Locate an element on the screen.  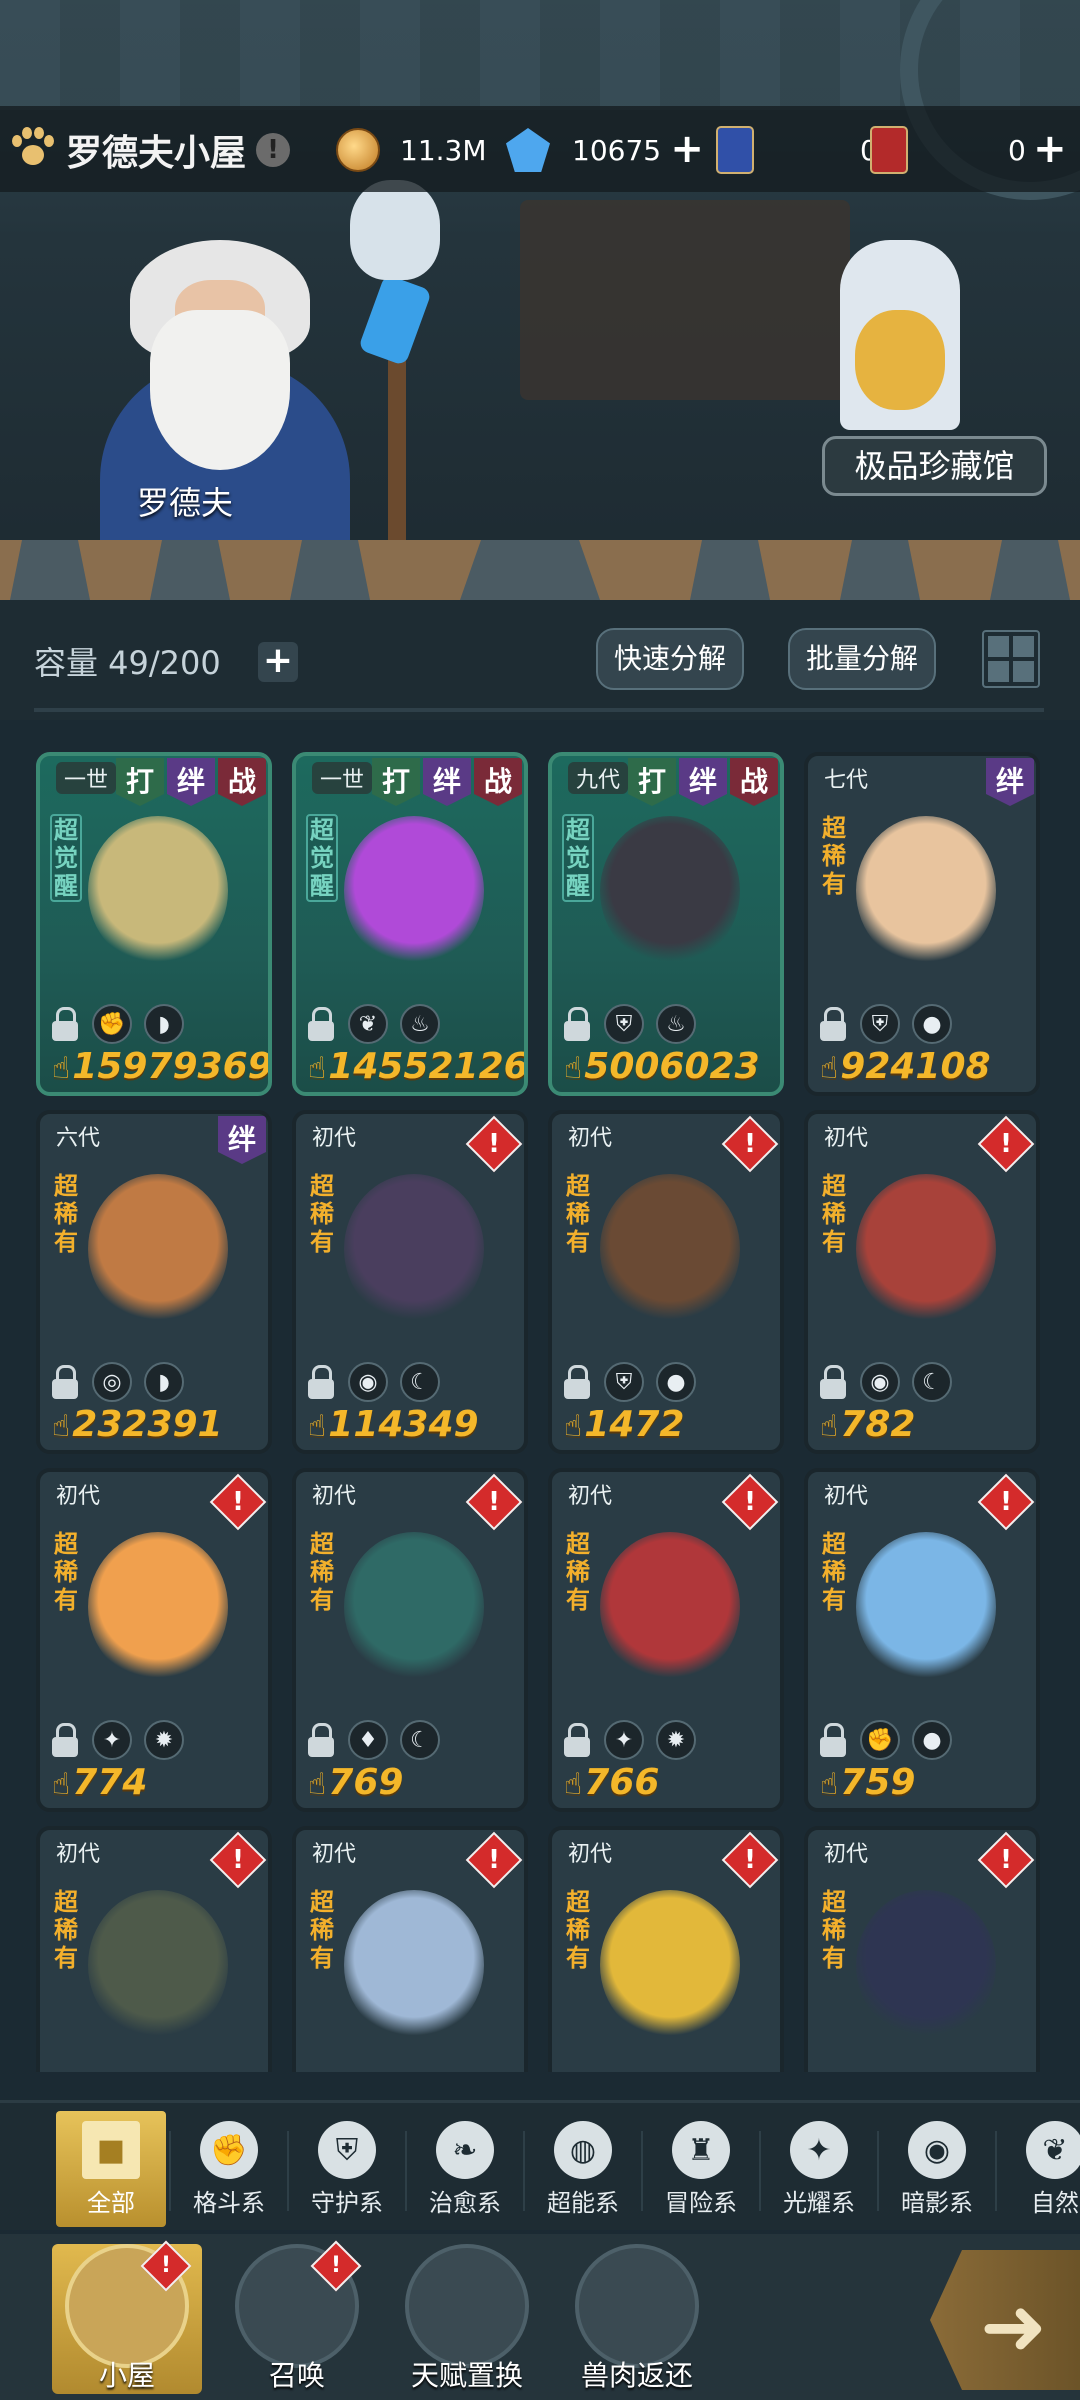
tab-mind: ◍ 超能系 is located at coordinates (583, 2169).